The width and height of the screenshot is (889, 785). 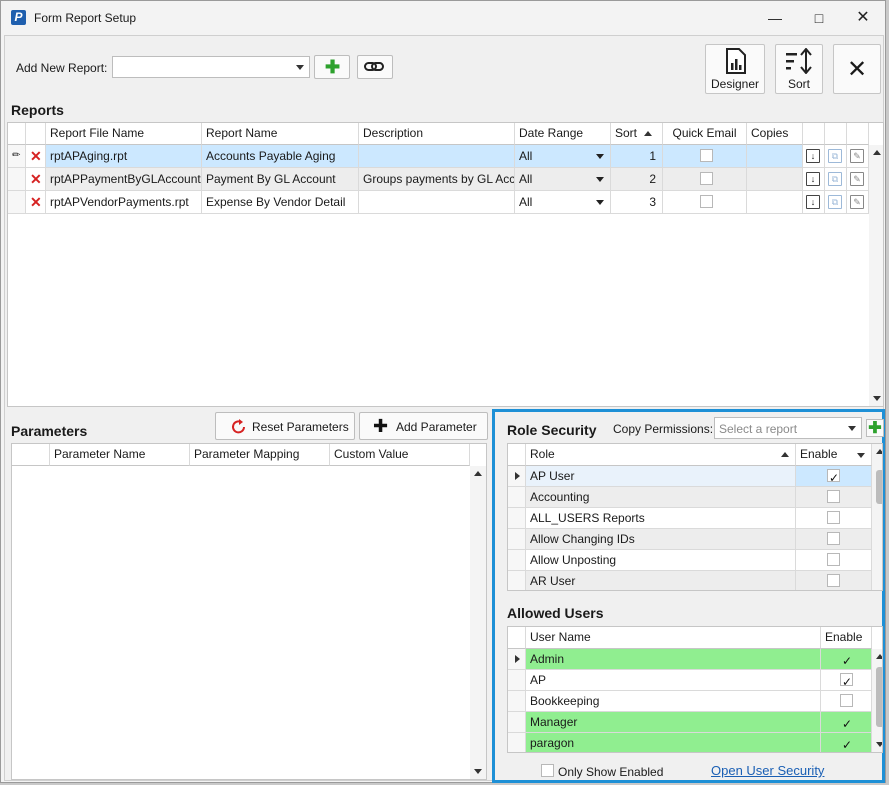 I want to click on table-row: ALL_USERS Reports, so click(x=690, y=518).